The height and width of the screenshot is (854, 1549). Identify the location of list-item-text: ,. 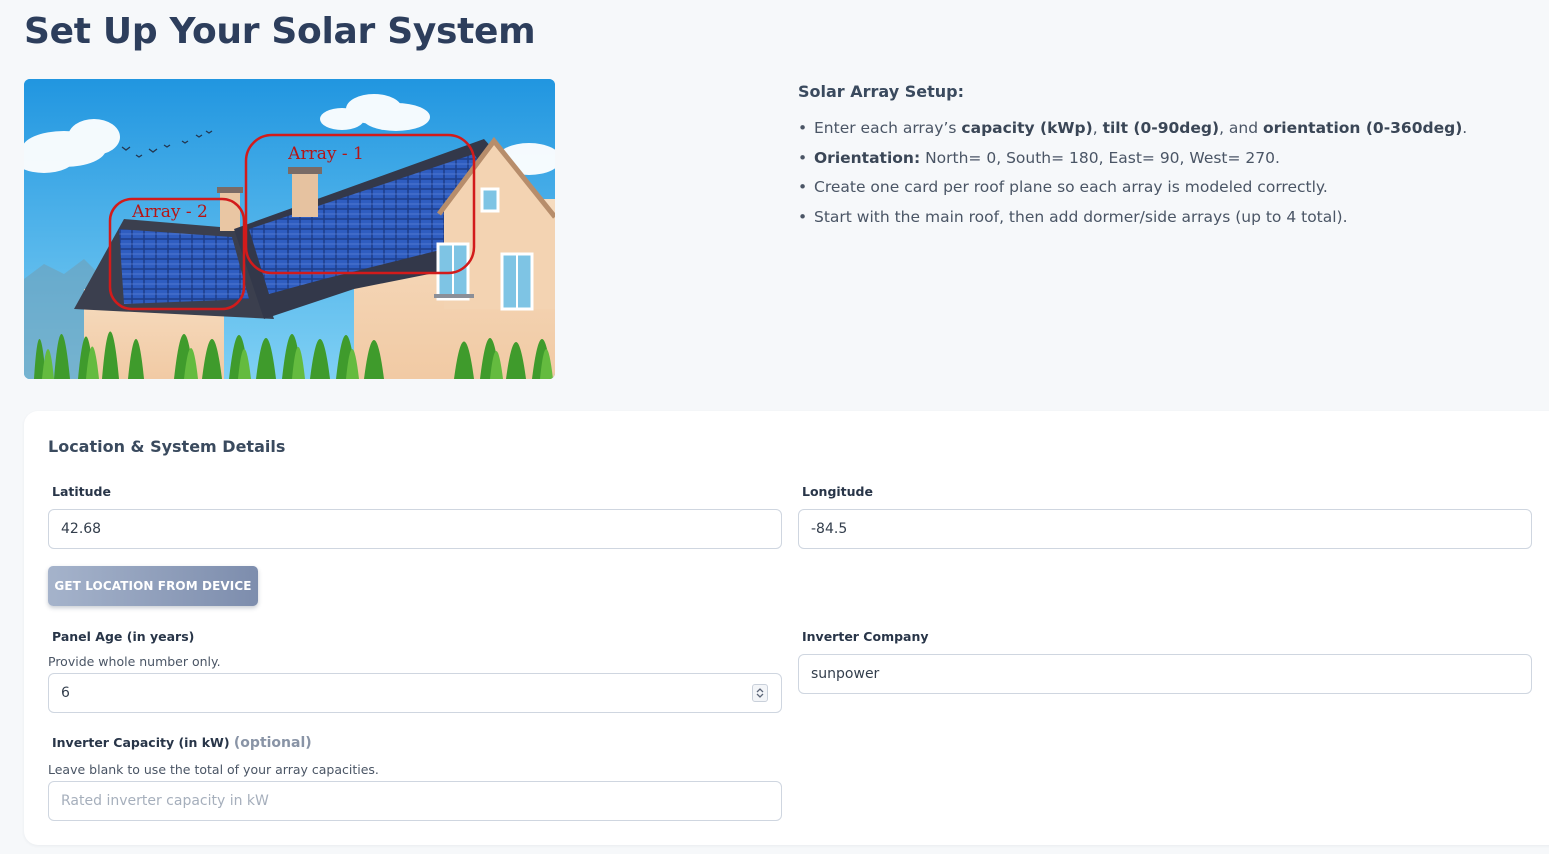
(1097, 128).